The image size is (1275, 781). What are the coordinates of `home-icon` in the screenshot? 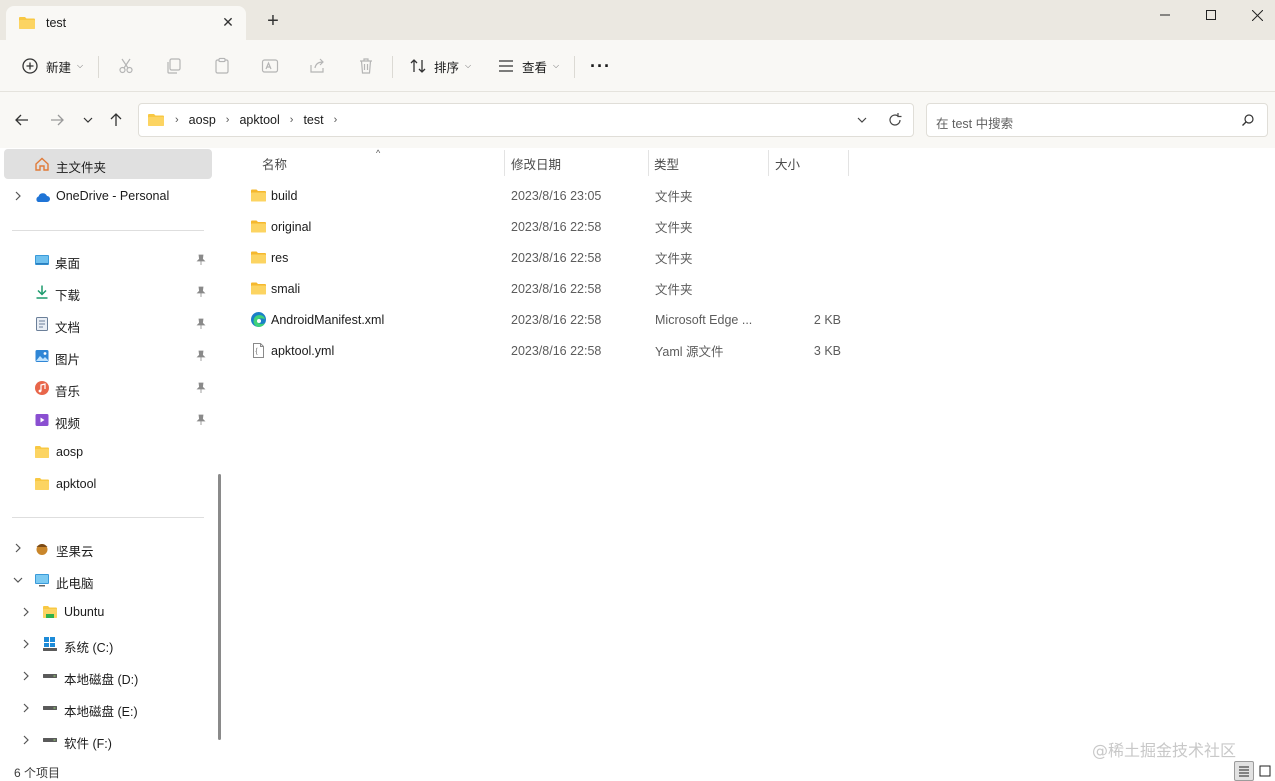 It's located at (42, 164).